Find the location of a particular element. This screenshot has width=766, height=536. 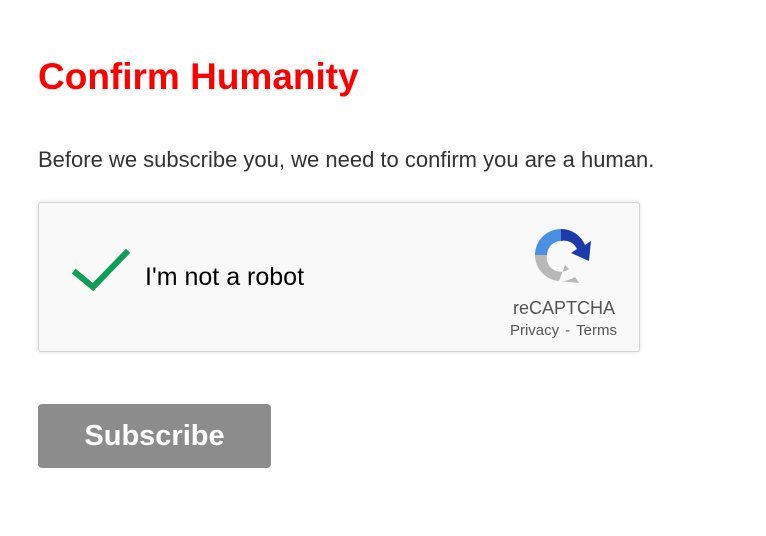

recaptcha-links: Privacy - Terms is located at coordinates (563, 331).